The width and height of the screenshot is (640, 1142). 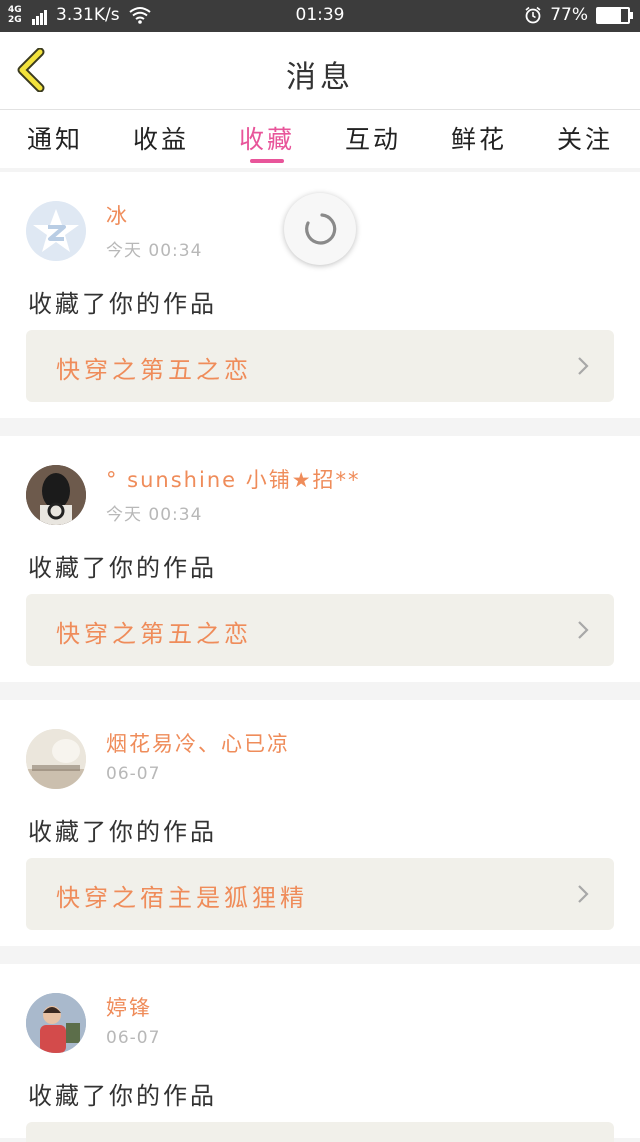 I want to click on loading-spinner, so click(x=320, y=229).